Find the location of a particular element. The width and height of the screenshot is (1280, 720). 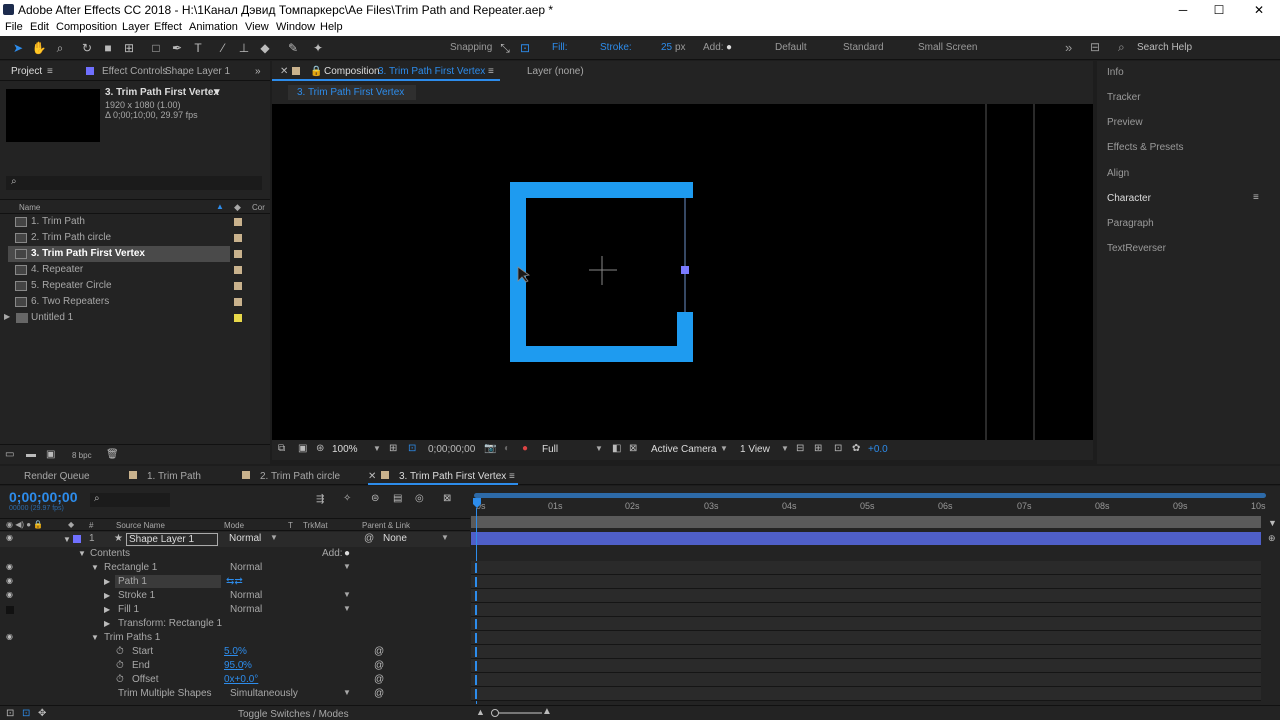

rotate-tool-icon: ↻ is located at coordinates (87, 48).